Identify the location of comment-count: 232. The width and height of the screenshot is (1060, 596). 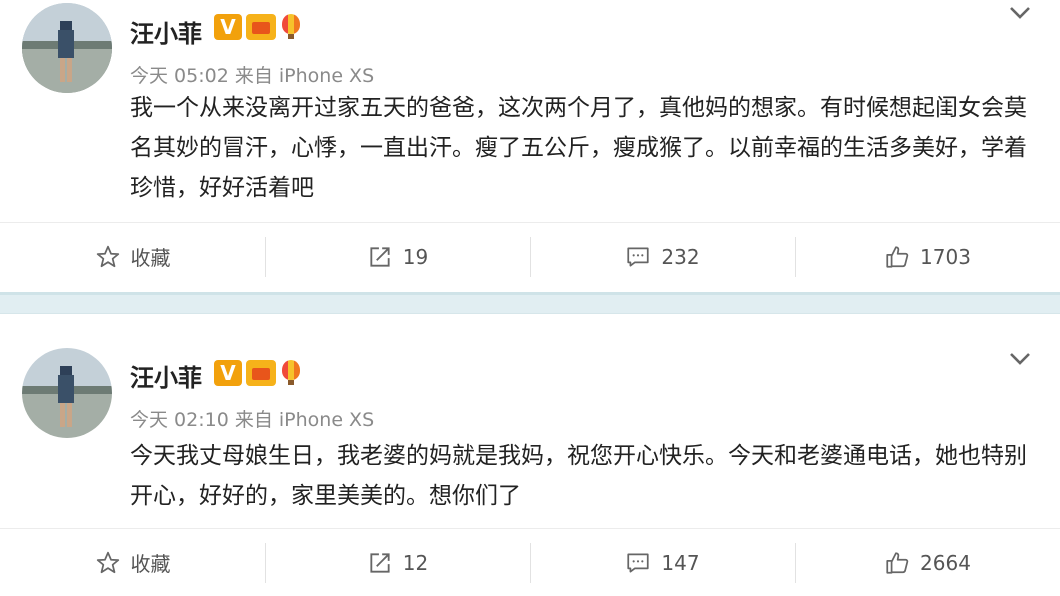
(680, 256).